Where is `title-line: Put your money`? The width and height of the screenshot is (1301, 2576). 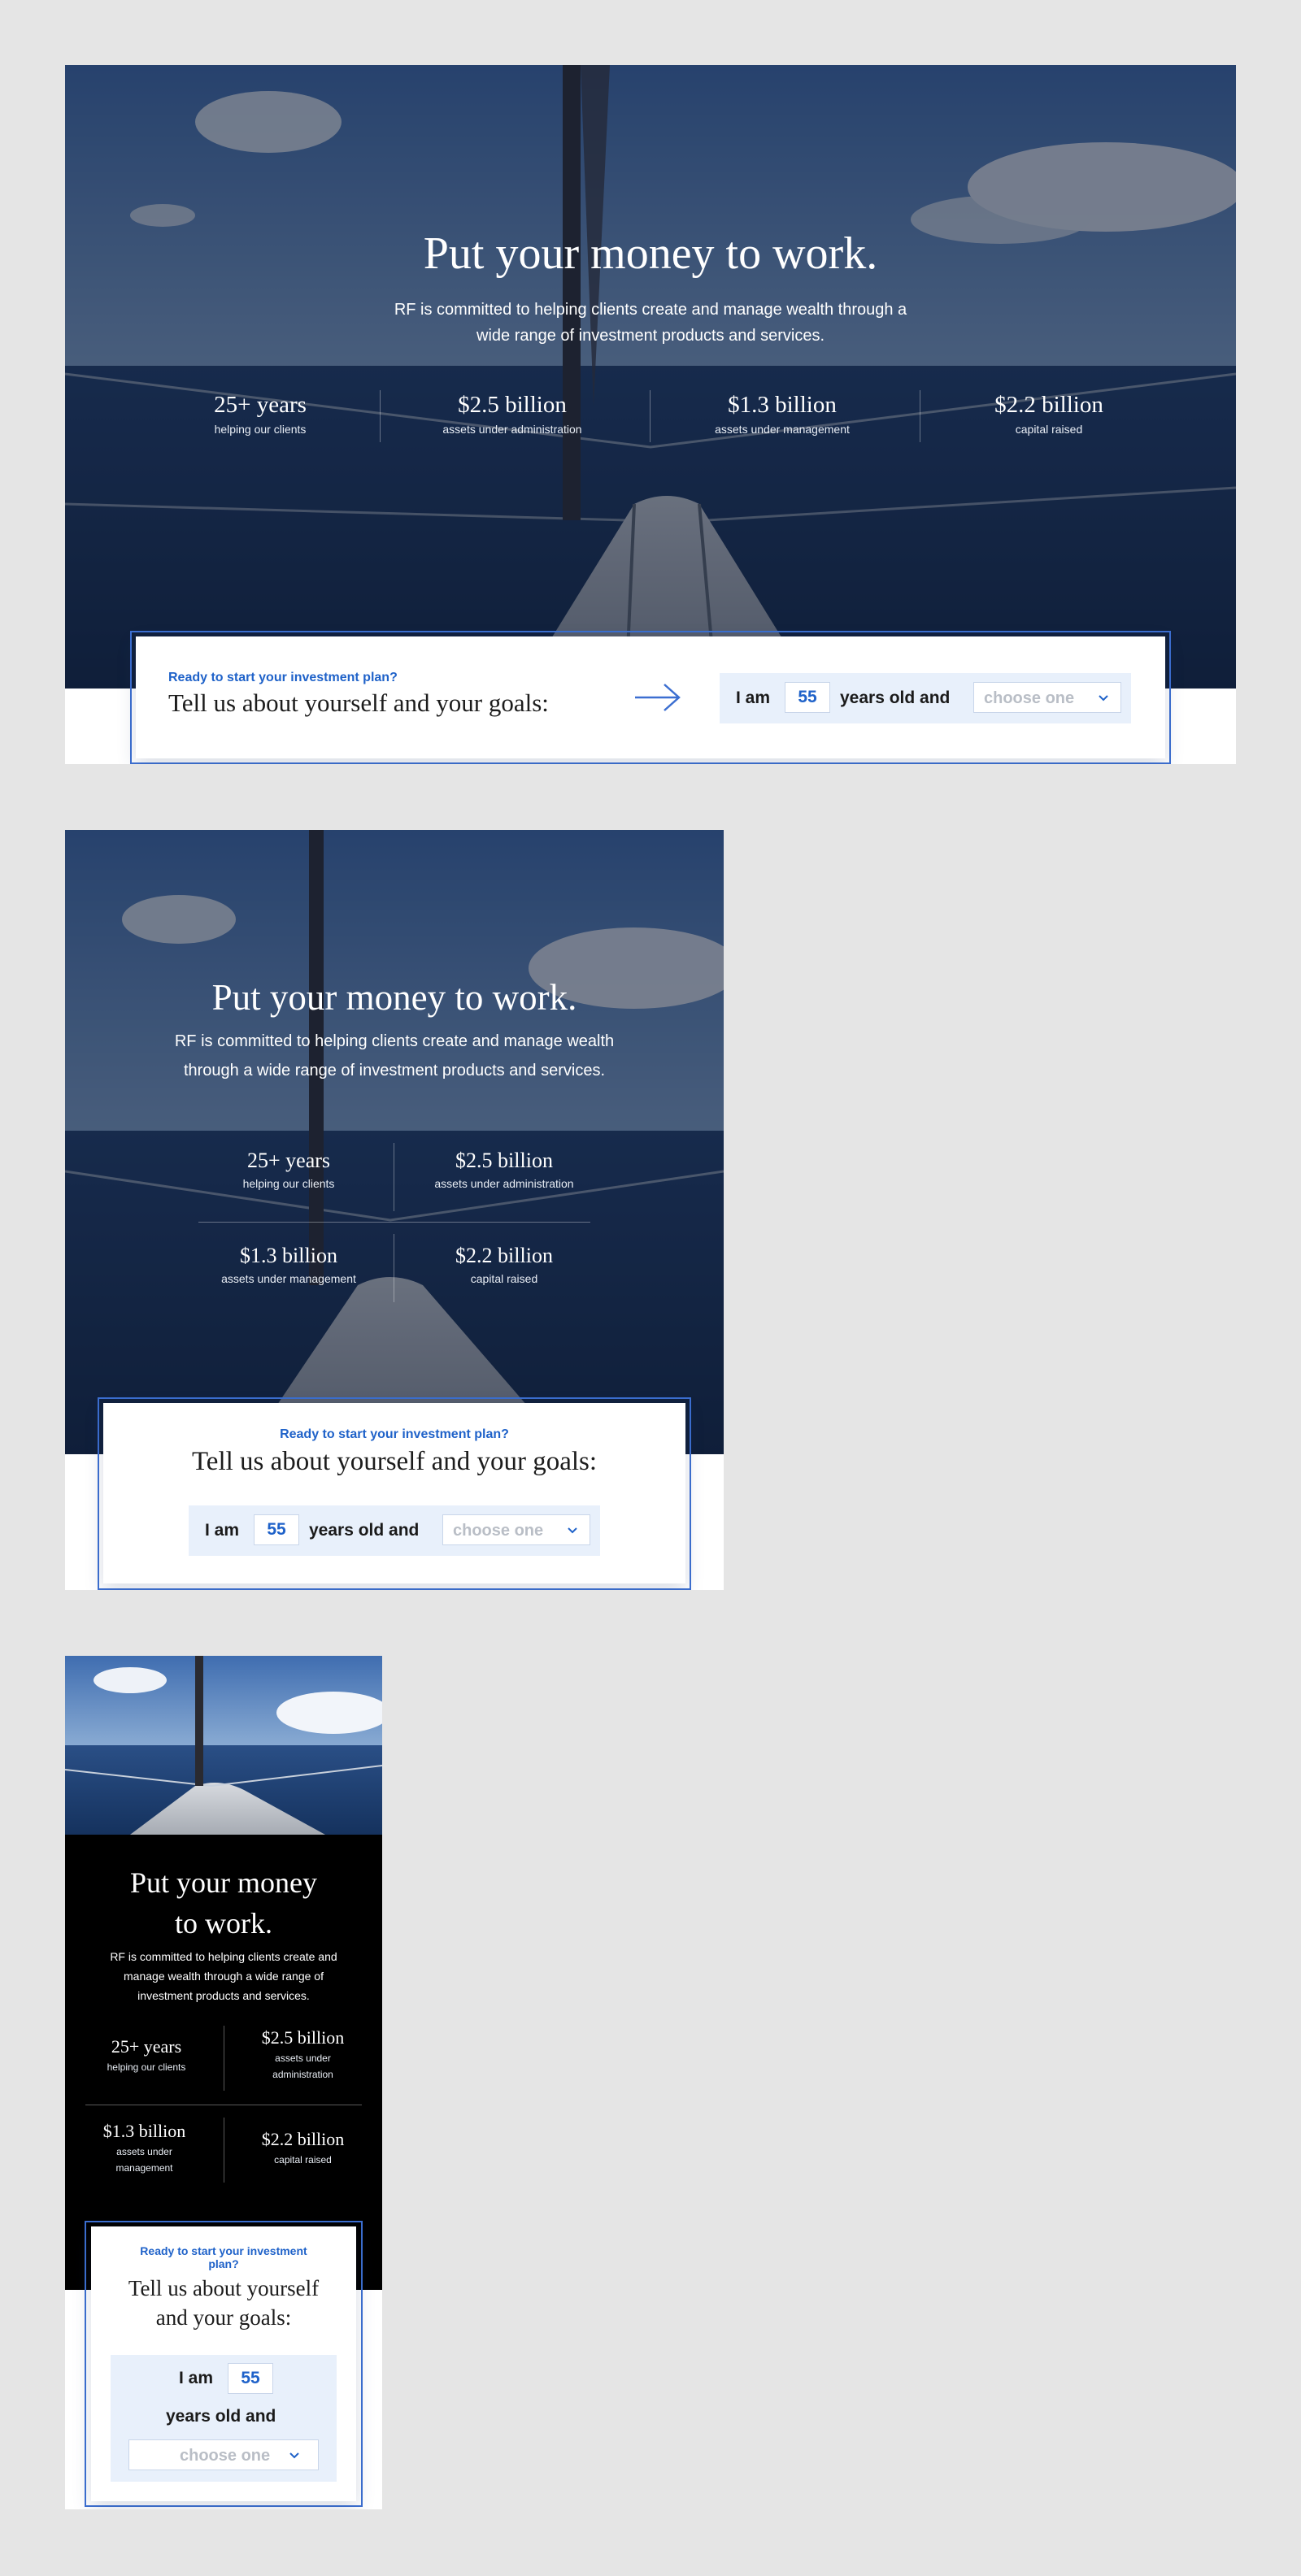
title-line: Put your money is located at coordinates (223, 1882).